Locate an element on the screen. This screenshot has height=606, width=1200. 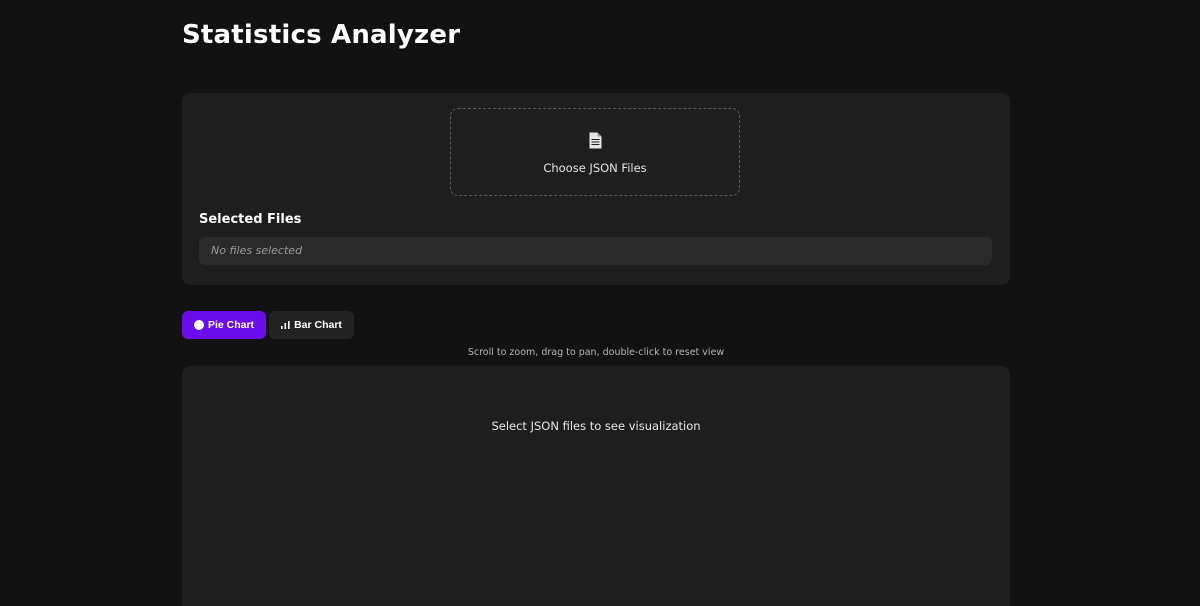
bar-chart-label: Bar Chart is located at coordinates (318, 325).